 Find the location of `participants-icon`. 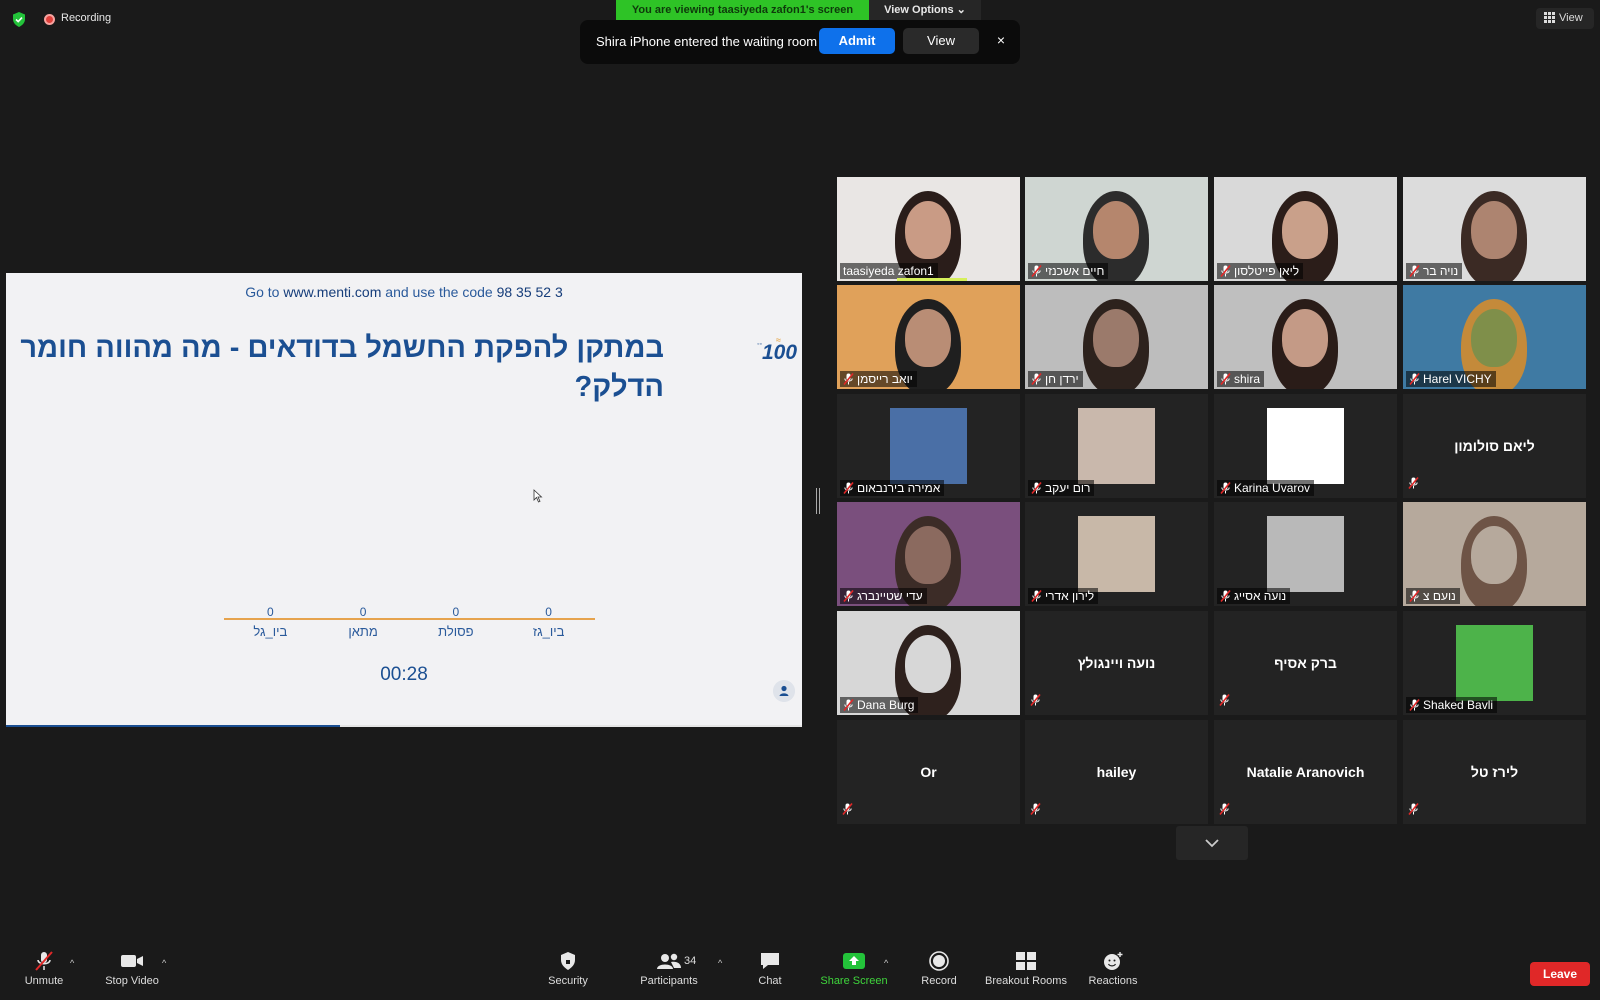

participants-icon is located at coordinates (669, 961).